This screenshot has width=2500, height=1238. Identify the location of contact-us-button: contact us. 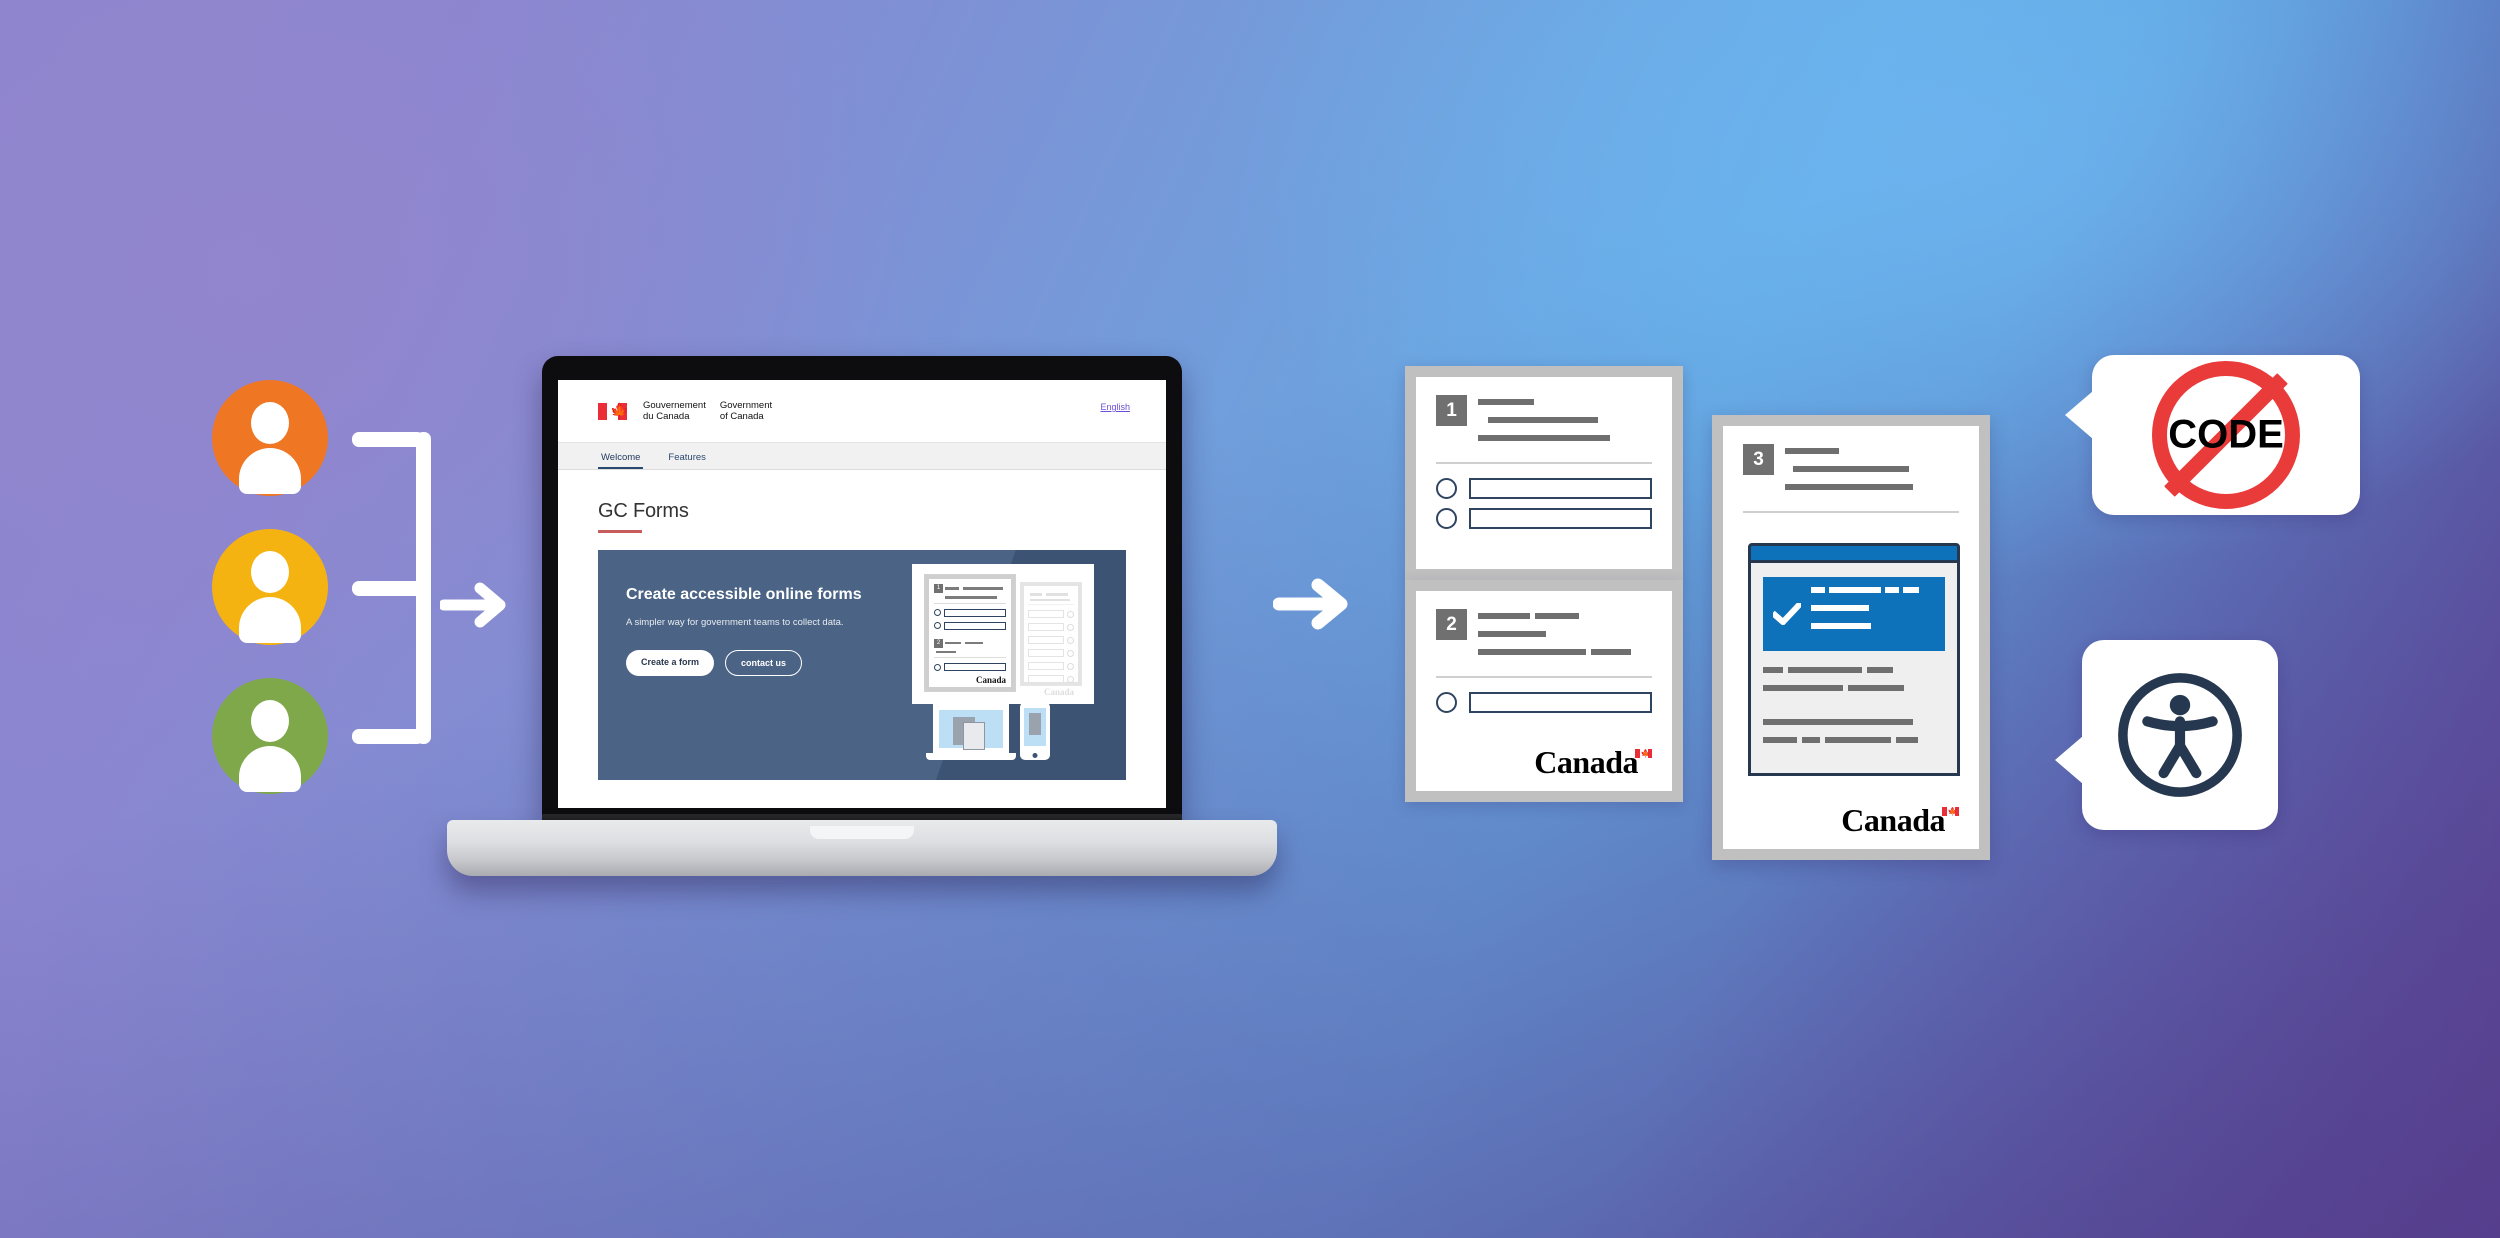
(764, 663).